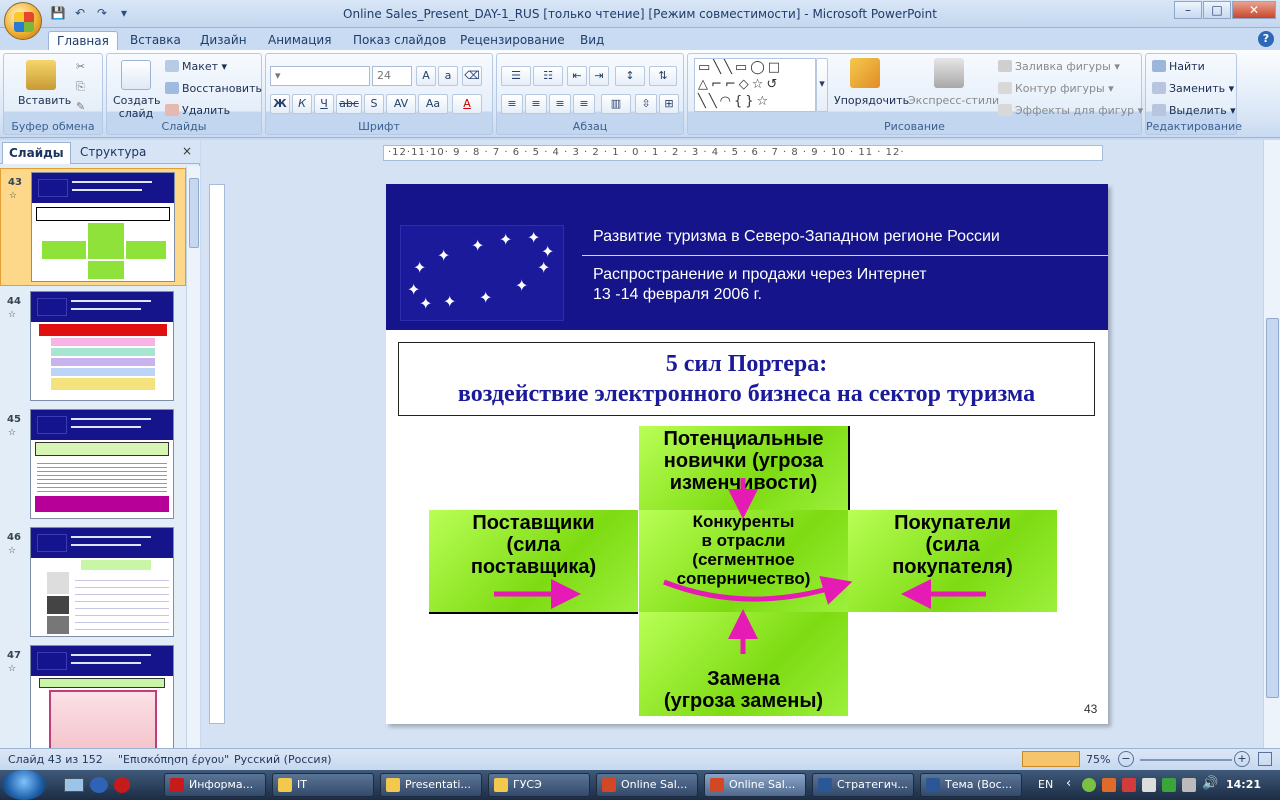  I want to click on find-button: Найти, so click(1178, 66).